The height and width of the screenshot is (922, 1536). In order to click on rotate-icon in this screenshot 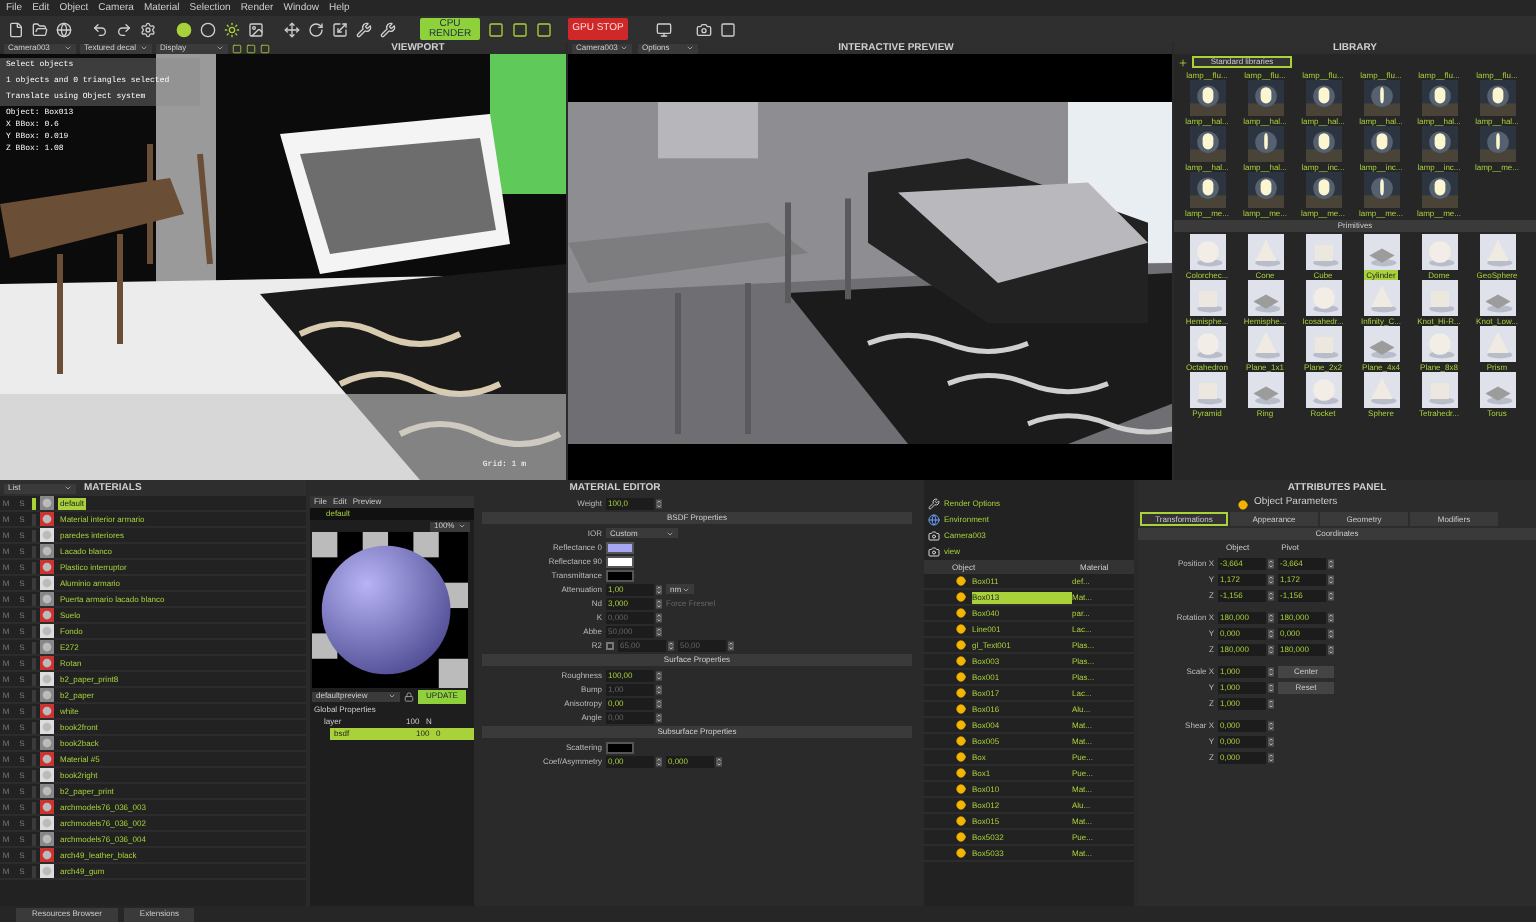, I will do `click(316, 29)`.